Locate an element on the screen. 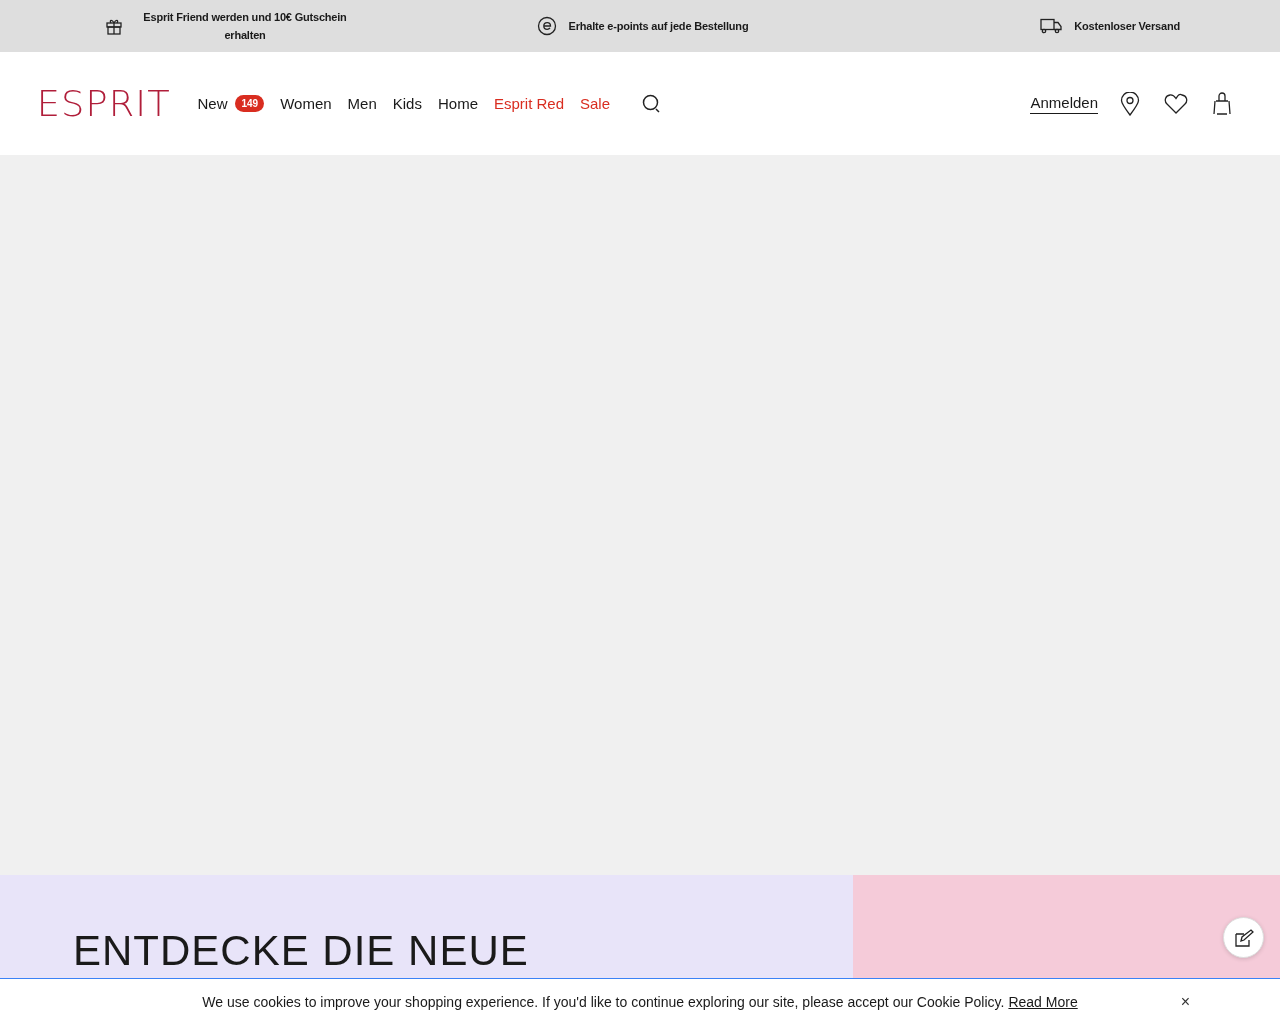 The image size is (1280, 1024). nav-link: Sale is located at coordinates (595, 103).